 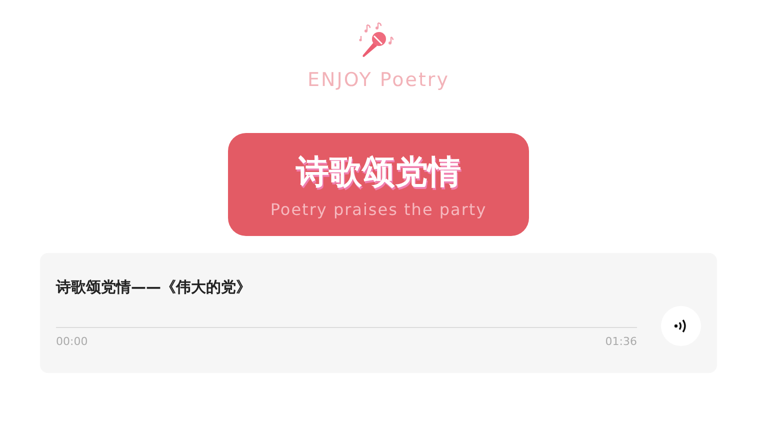 What do you see at coordinates (154, 287) in the screenshot?
I see `track-title: 诗歌颂党情——《伟大的党》` at bounding box center [154, 287].